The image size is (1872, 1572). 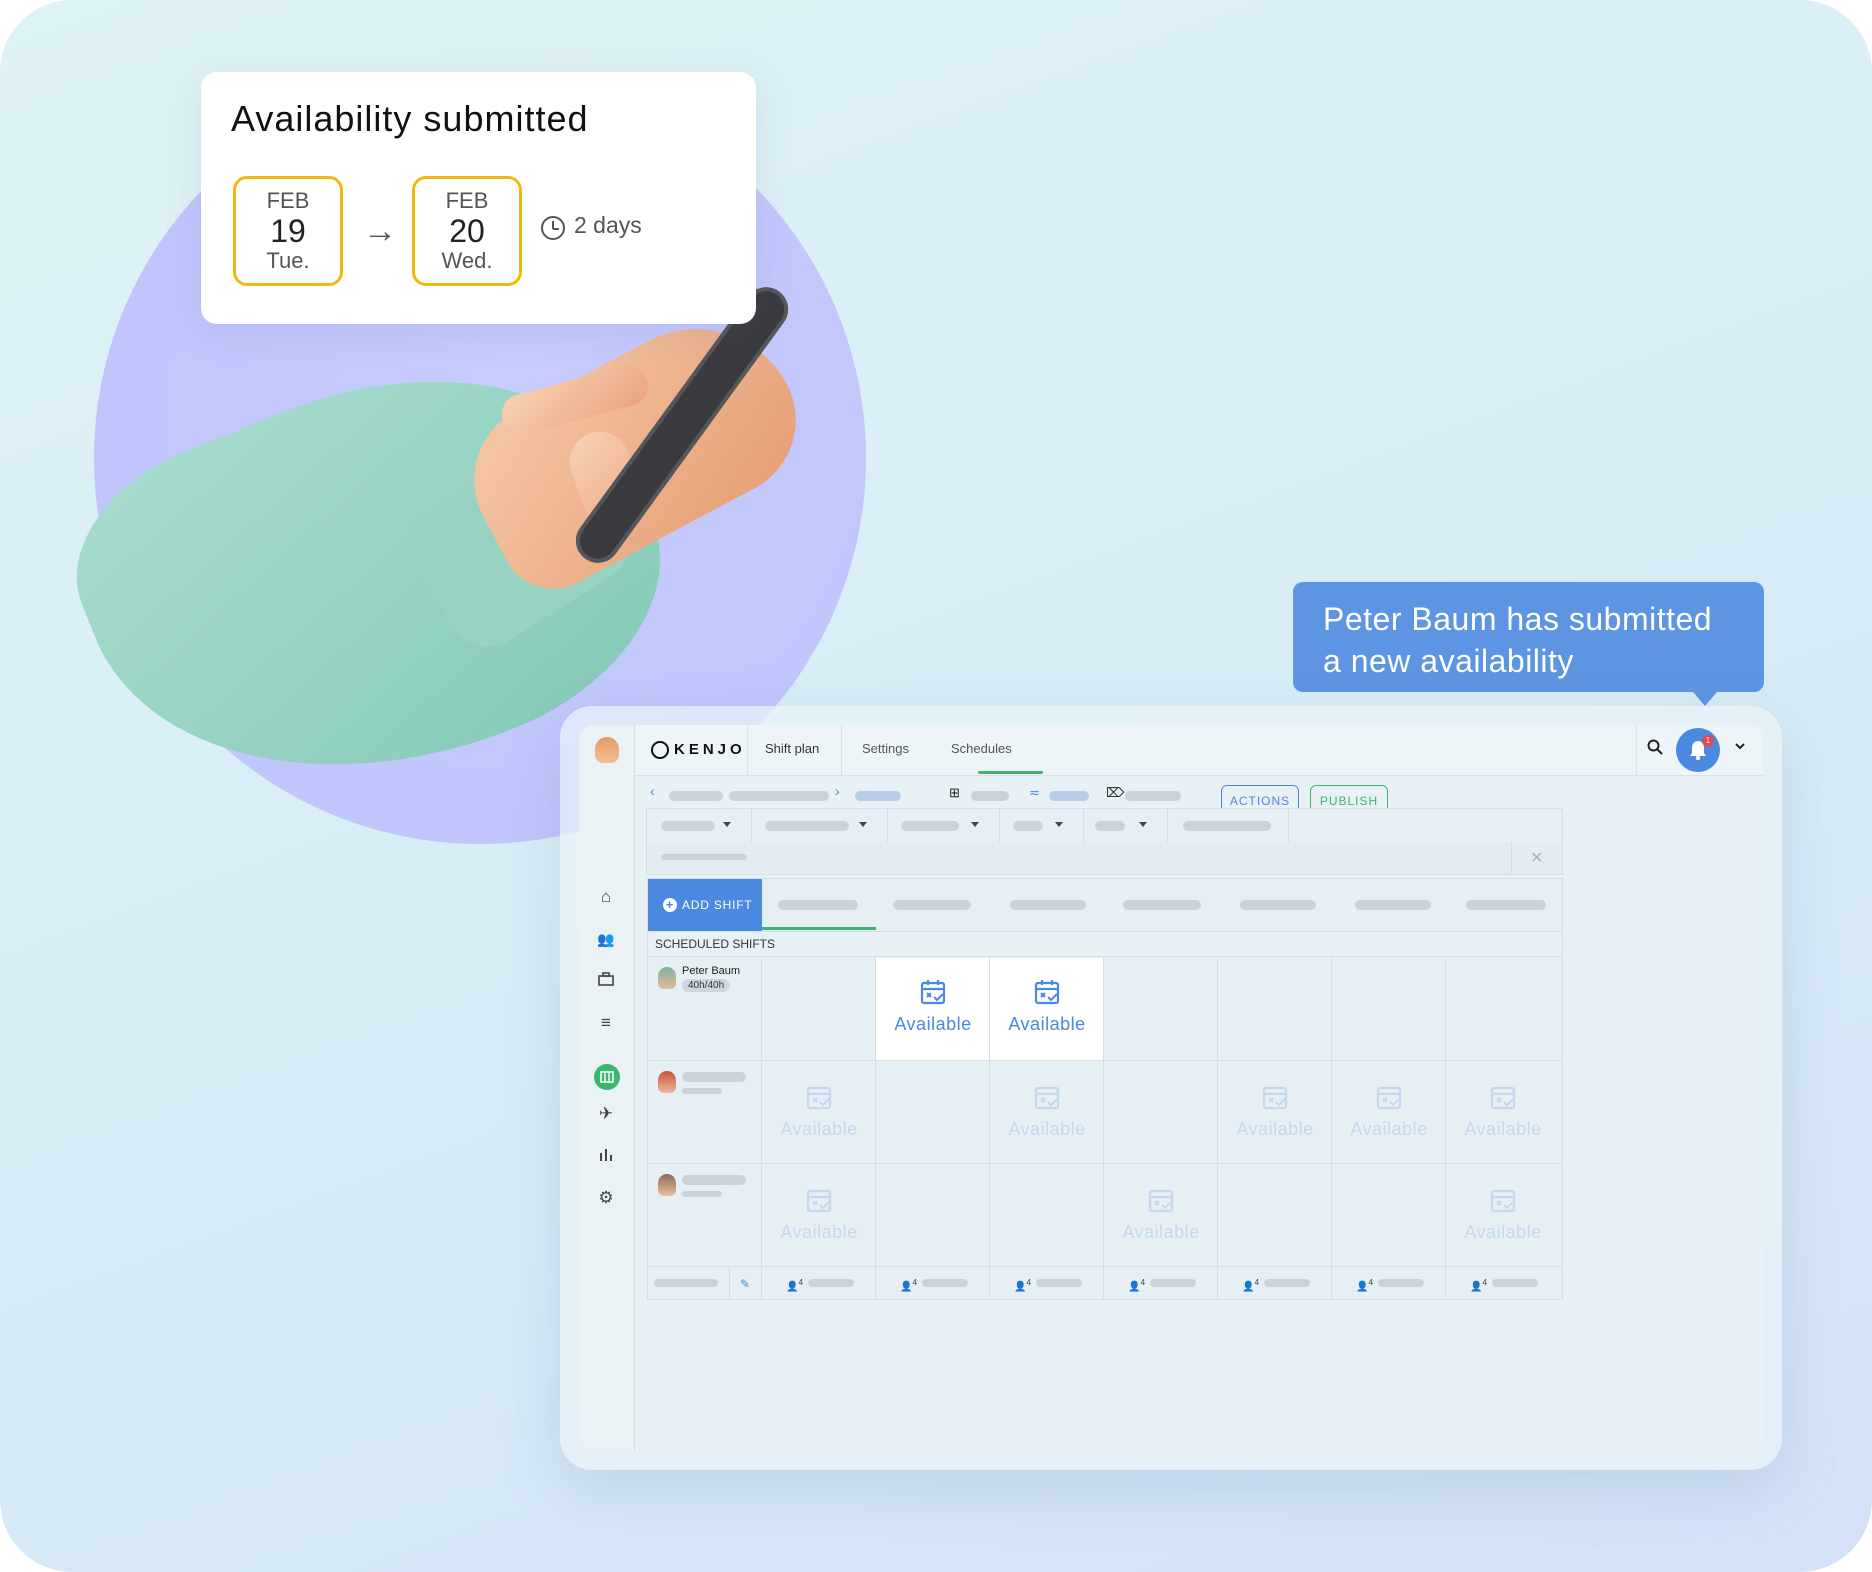 What do you see at coordinates (1448, 661) in the screenshot?
I see `notification-line-2: a new availability` at bounding box center [1448, 661].